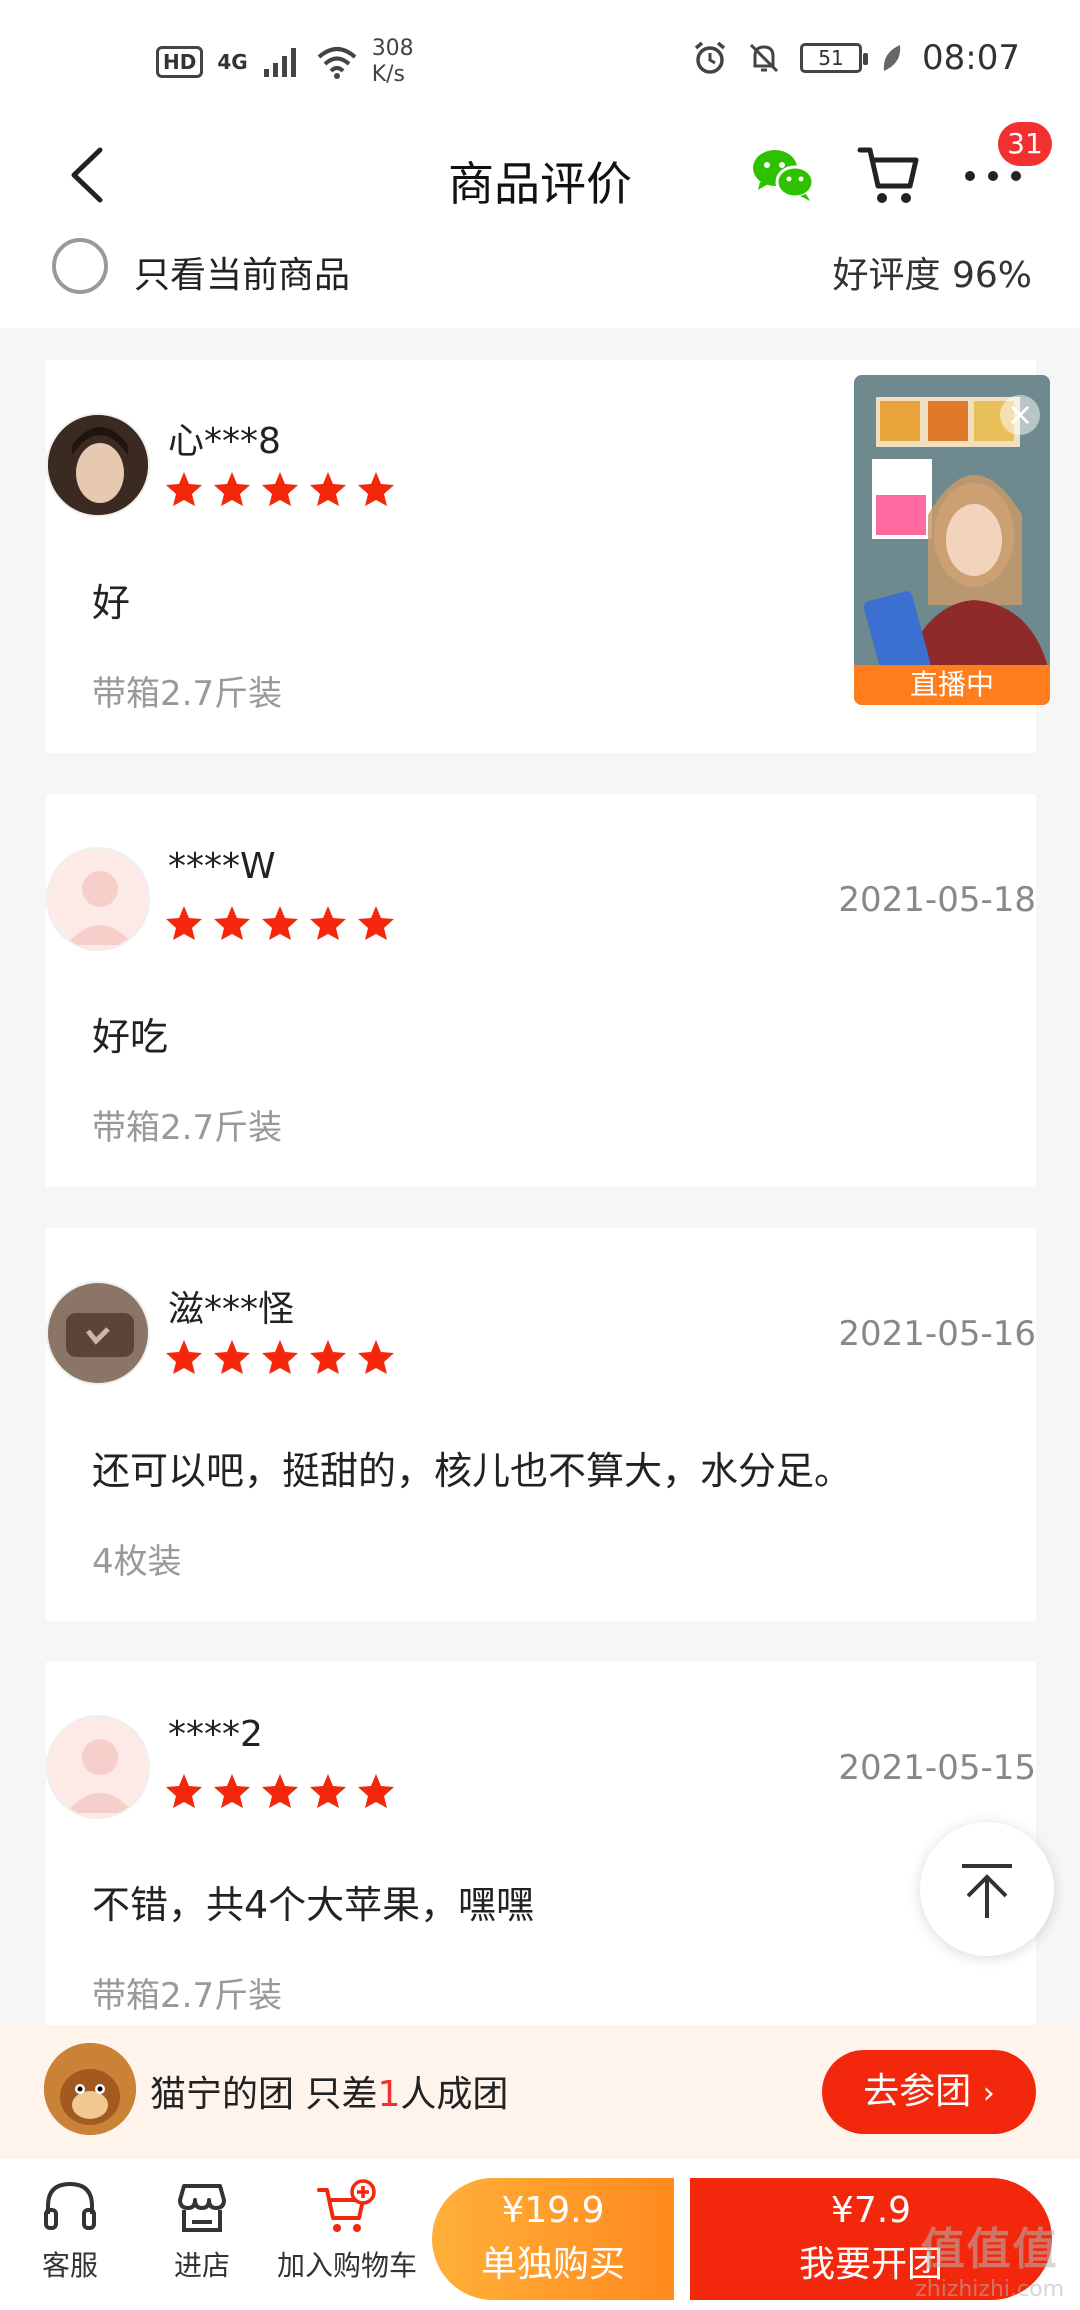 This screenshot has width=1080, height=2310. What do you see at coordinates (764, 58) in the screenshot?
I see `mute-bell-icon` at bounding box center [764, 58].